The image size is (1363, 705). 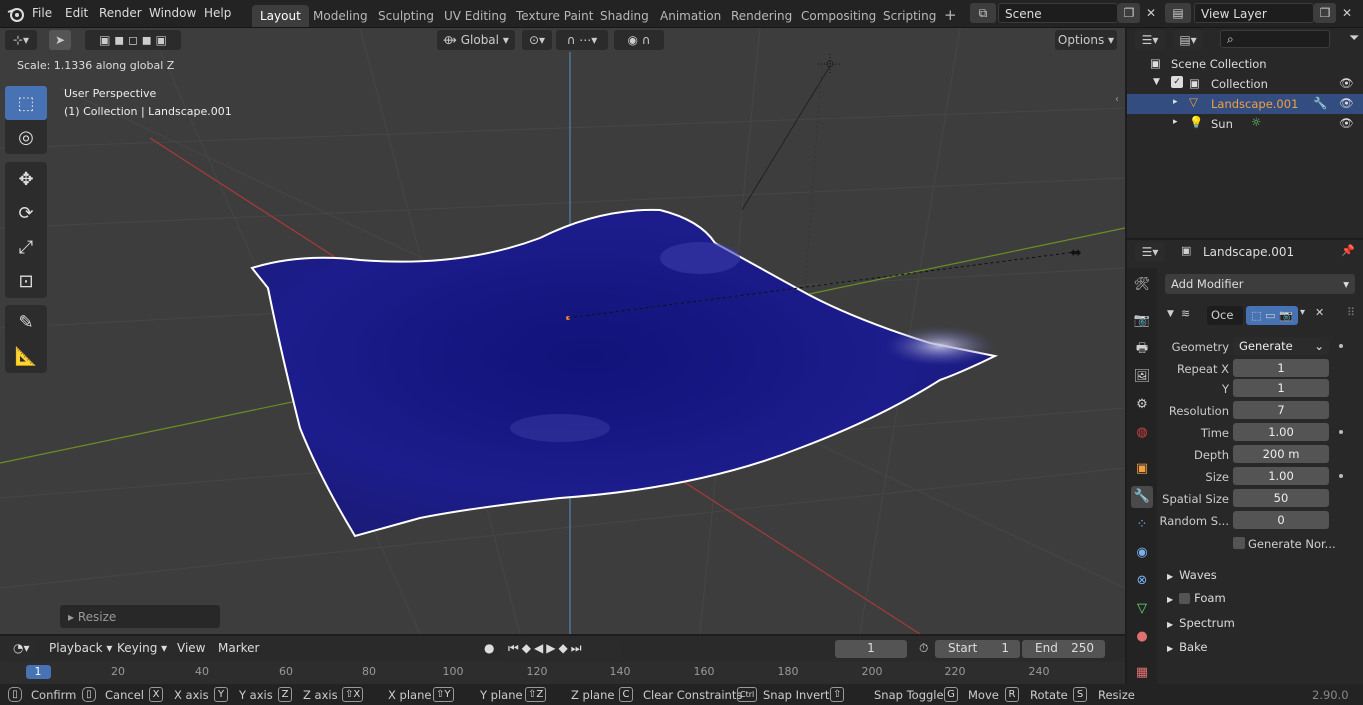 I want to click on operator-redo-panel: ▸ Resize, so click(x=140, y=616).